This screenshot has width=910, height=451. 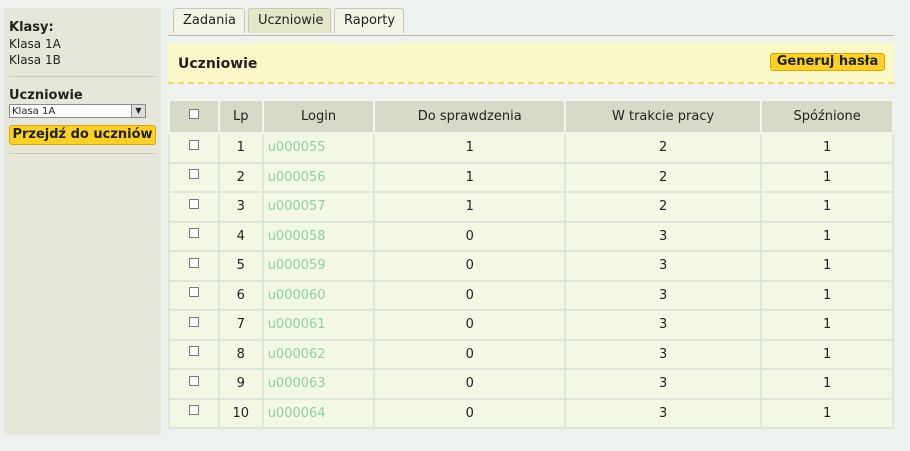 I want to click on row-lp: 9, so click(x=240, y=384).